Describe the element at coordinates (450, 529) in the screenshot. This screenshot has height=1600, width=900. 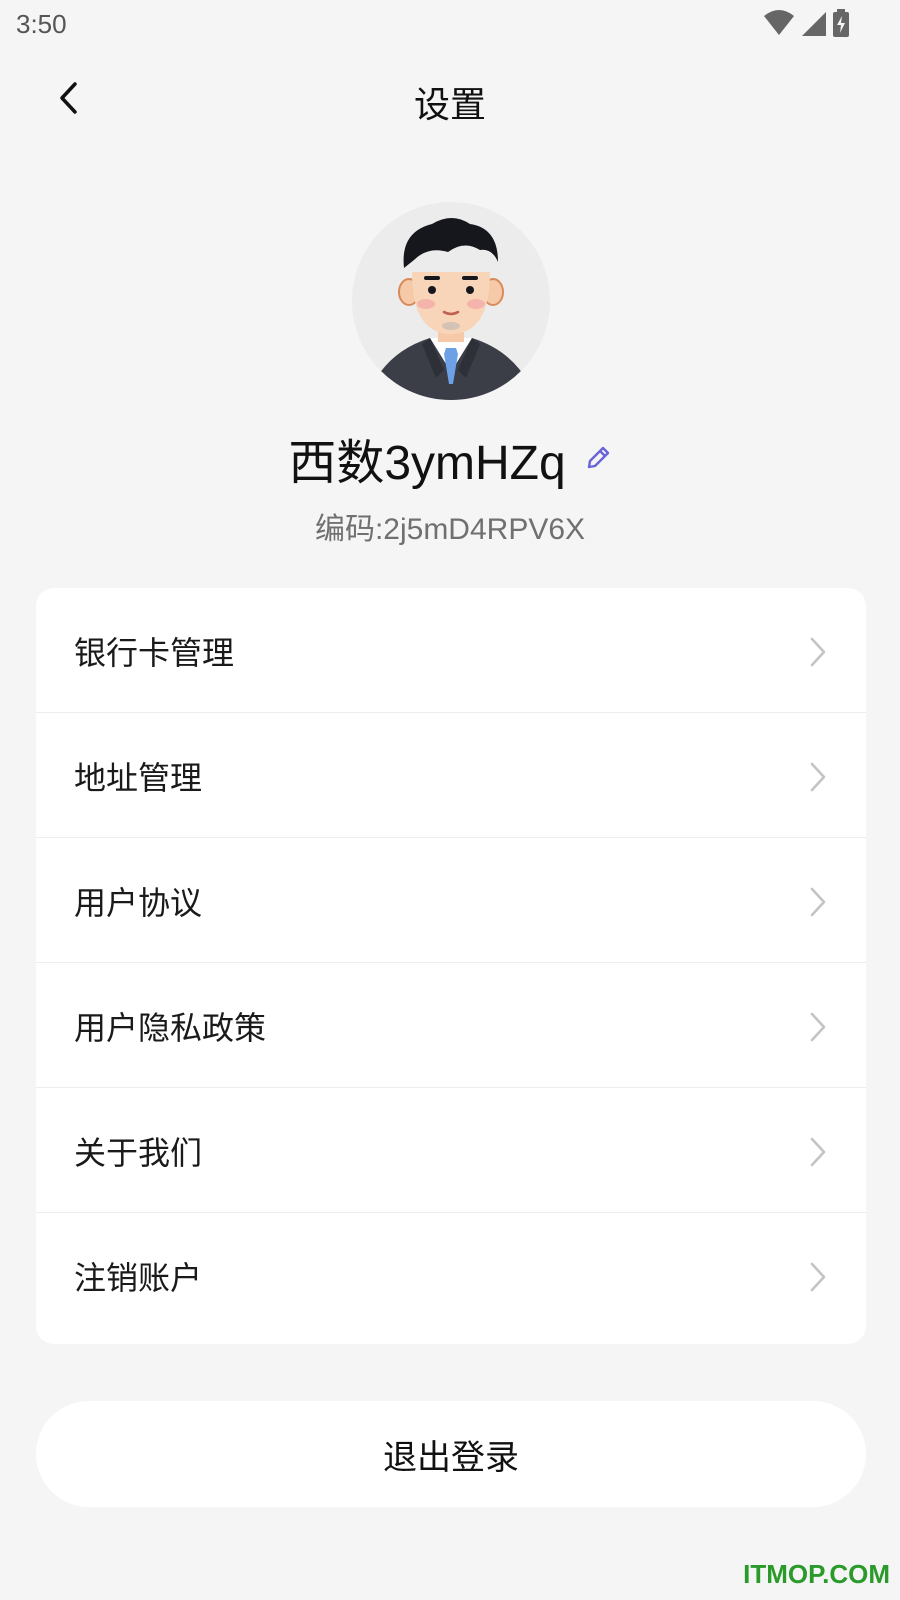
I see `user-code: 编码:2j5mD4RPV6X` at that location.